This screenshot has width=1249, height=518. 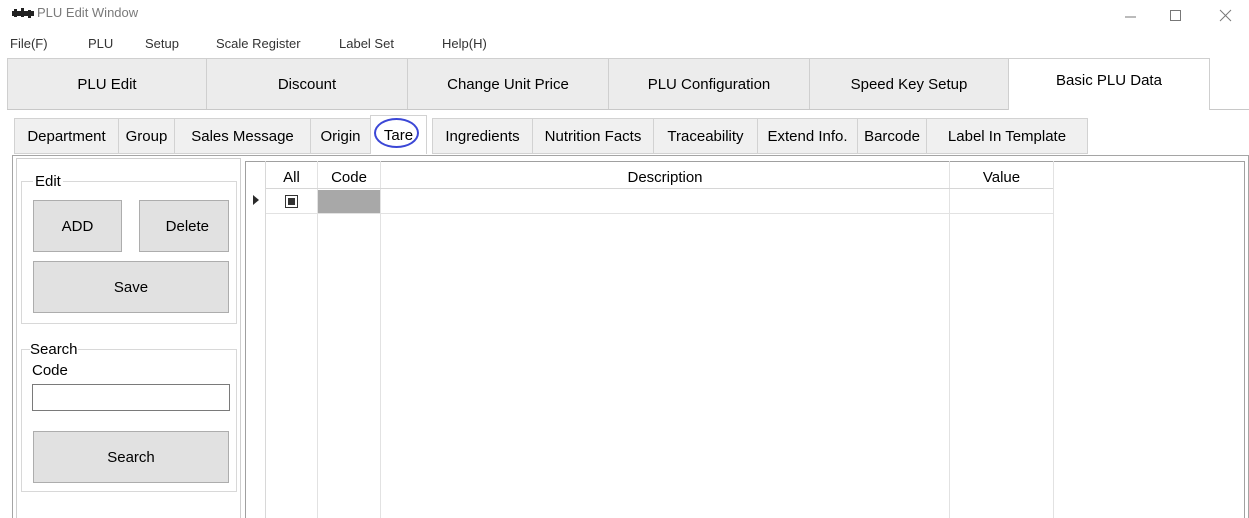 I want to click on subtab-sales-message: Sales Message, so click(x=242, y=136).